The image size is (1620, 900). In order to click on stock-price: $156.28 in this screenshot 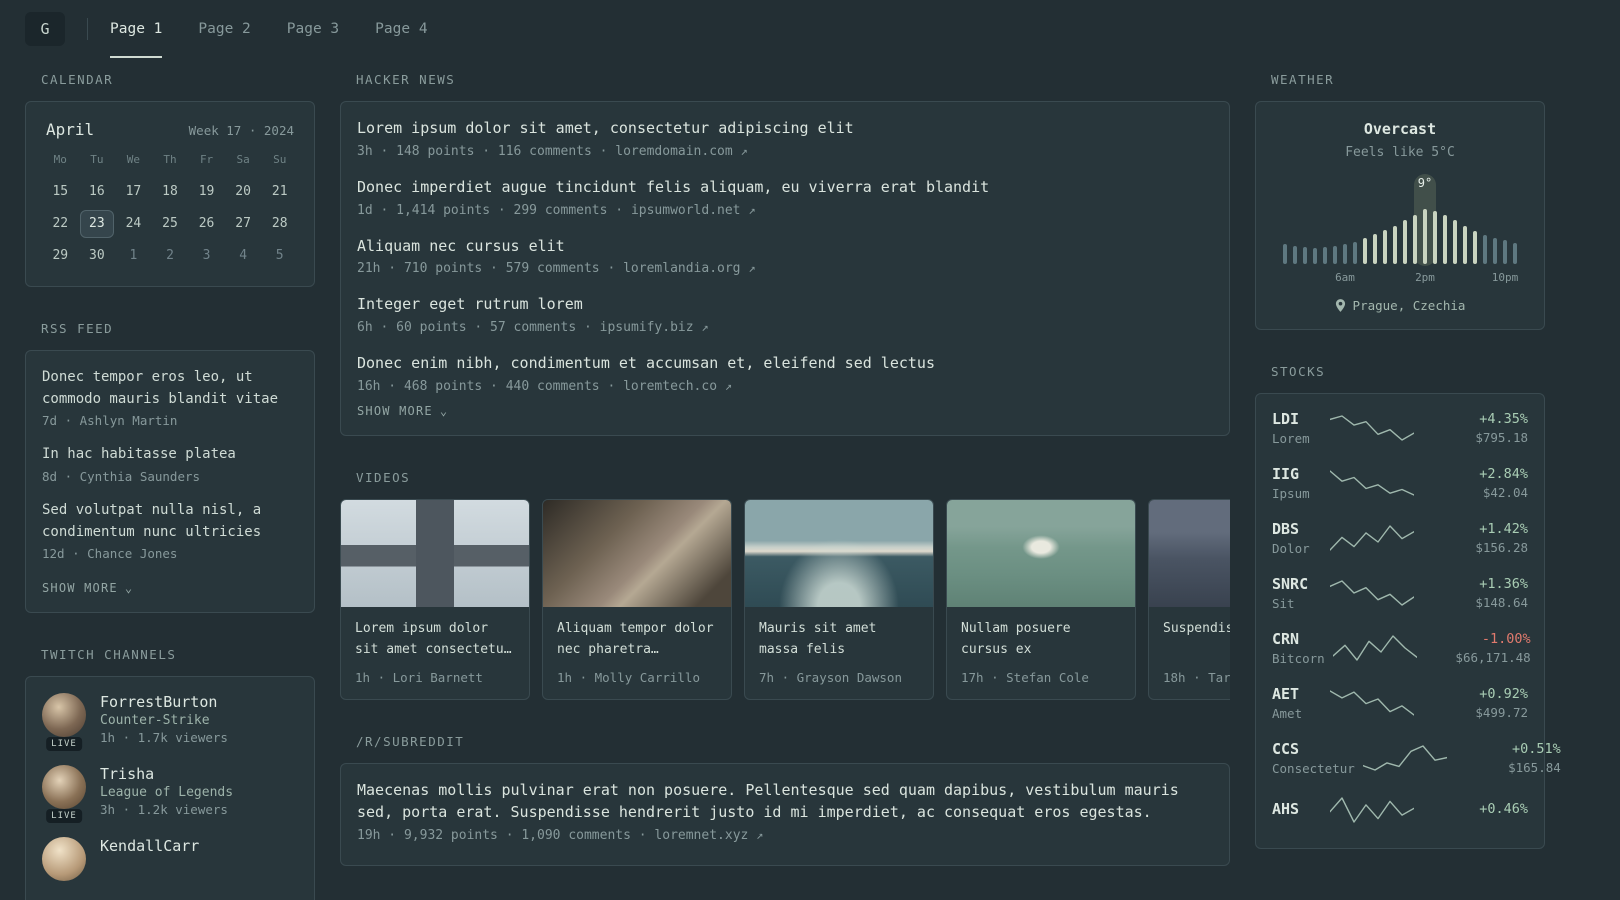, I will do `click(1501, 547)`.